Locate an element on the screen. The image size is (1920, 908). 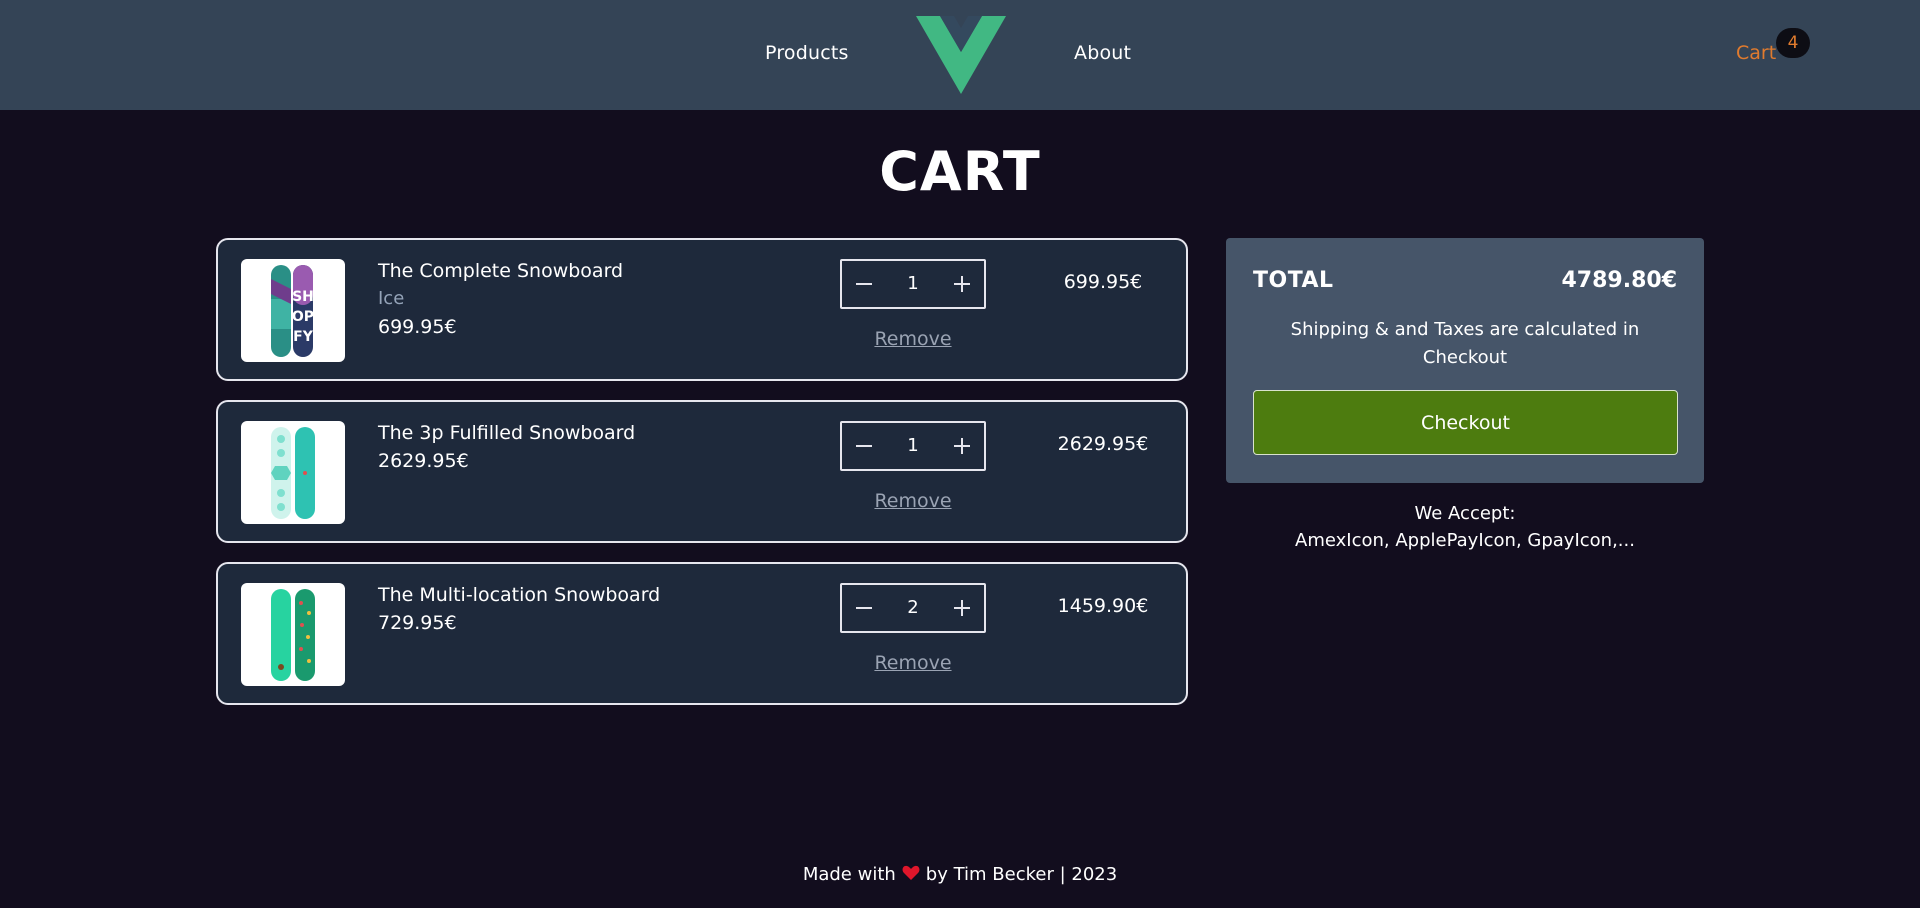
item-unit-price: 2629.95€ is located at coordinates (423, 461).